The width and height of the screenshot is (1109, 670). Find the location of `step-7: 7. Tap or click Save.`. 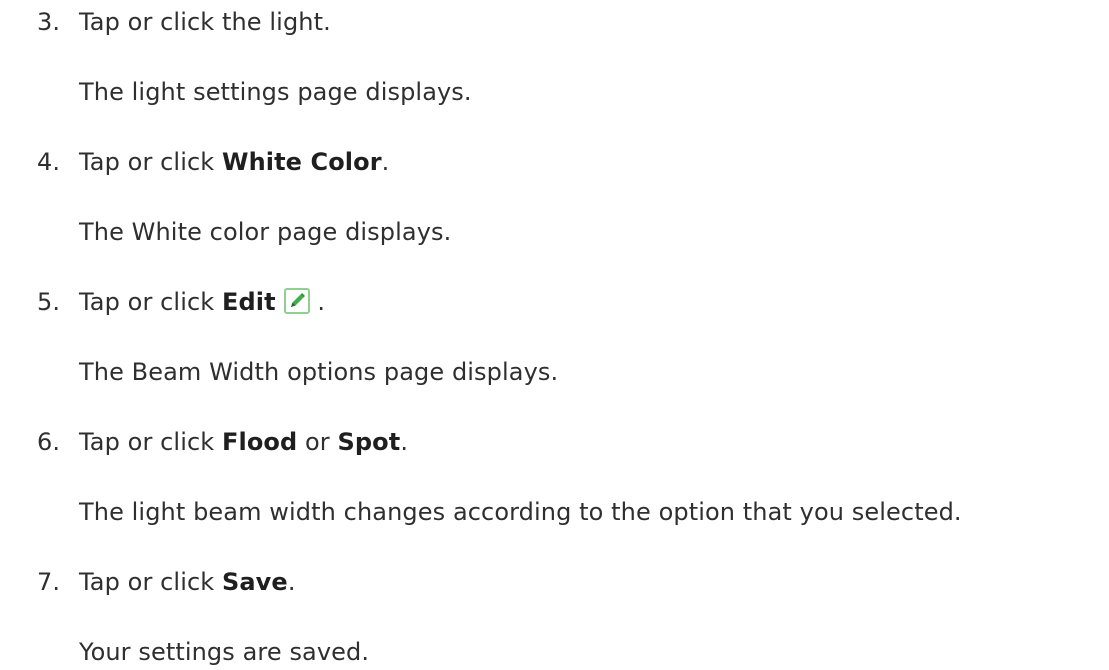

step-7: 7. Tap or click Save. is located at coordinates (166, 582).